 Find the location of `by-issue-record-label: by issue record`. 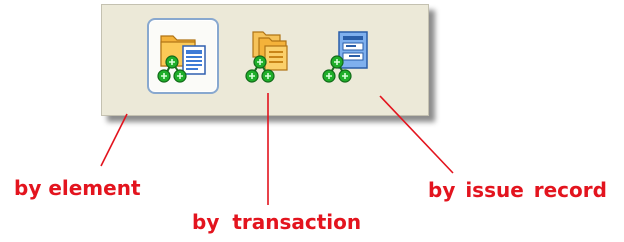

by-issue-record-label: by issue record is located at coordinates (517, 190).